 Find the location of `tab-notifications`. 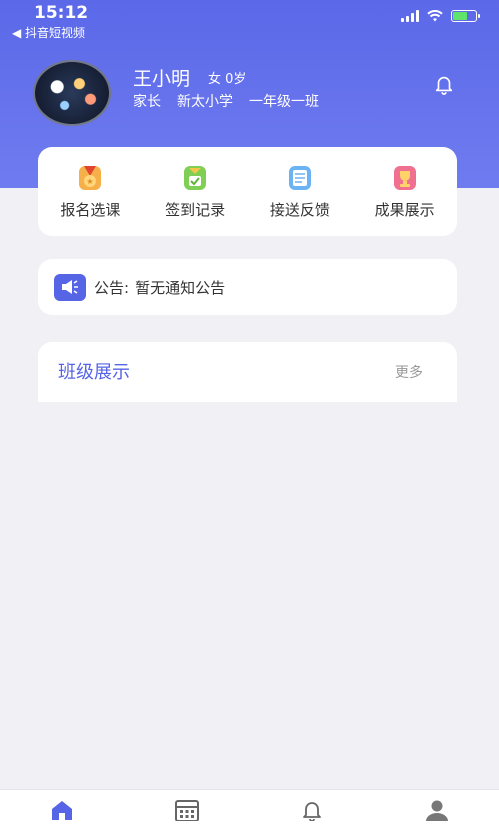

tab-notifications is located at coordinates (312, 807).